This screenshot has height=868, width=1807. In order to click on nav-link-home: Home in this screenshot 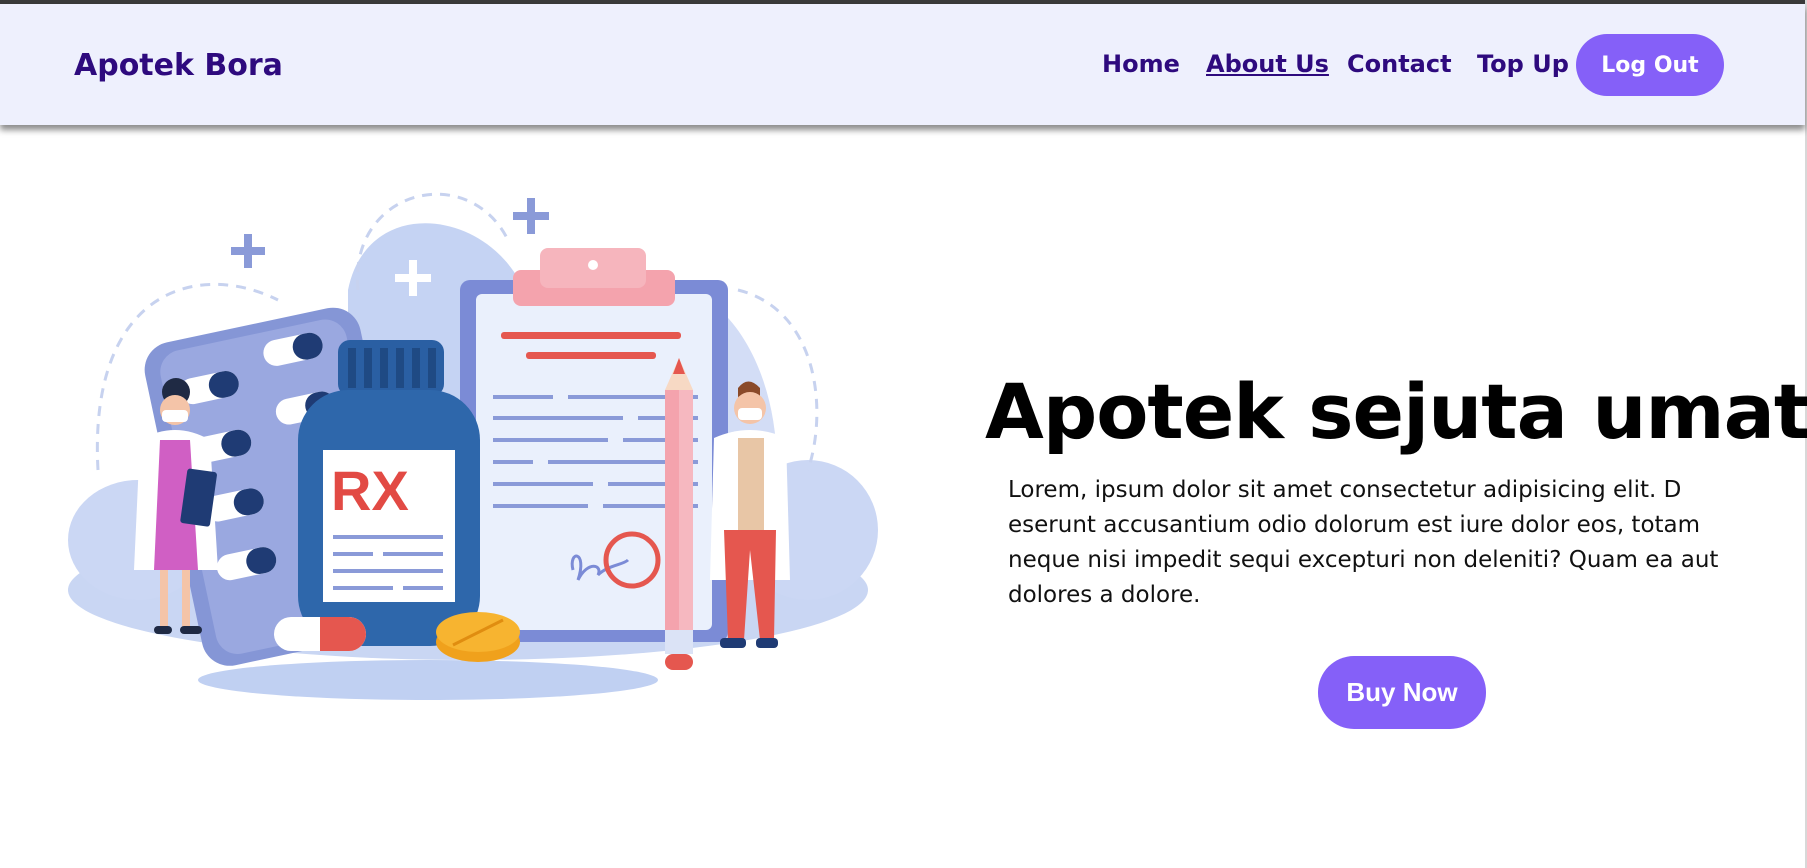, I will do `click(1141, 64)`.